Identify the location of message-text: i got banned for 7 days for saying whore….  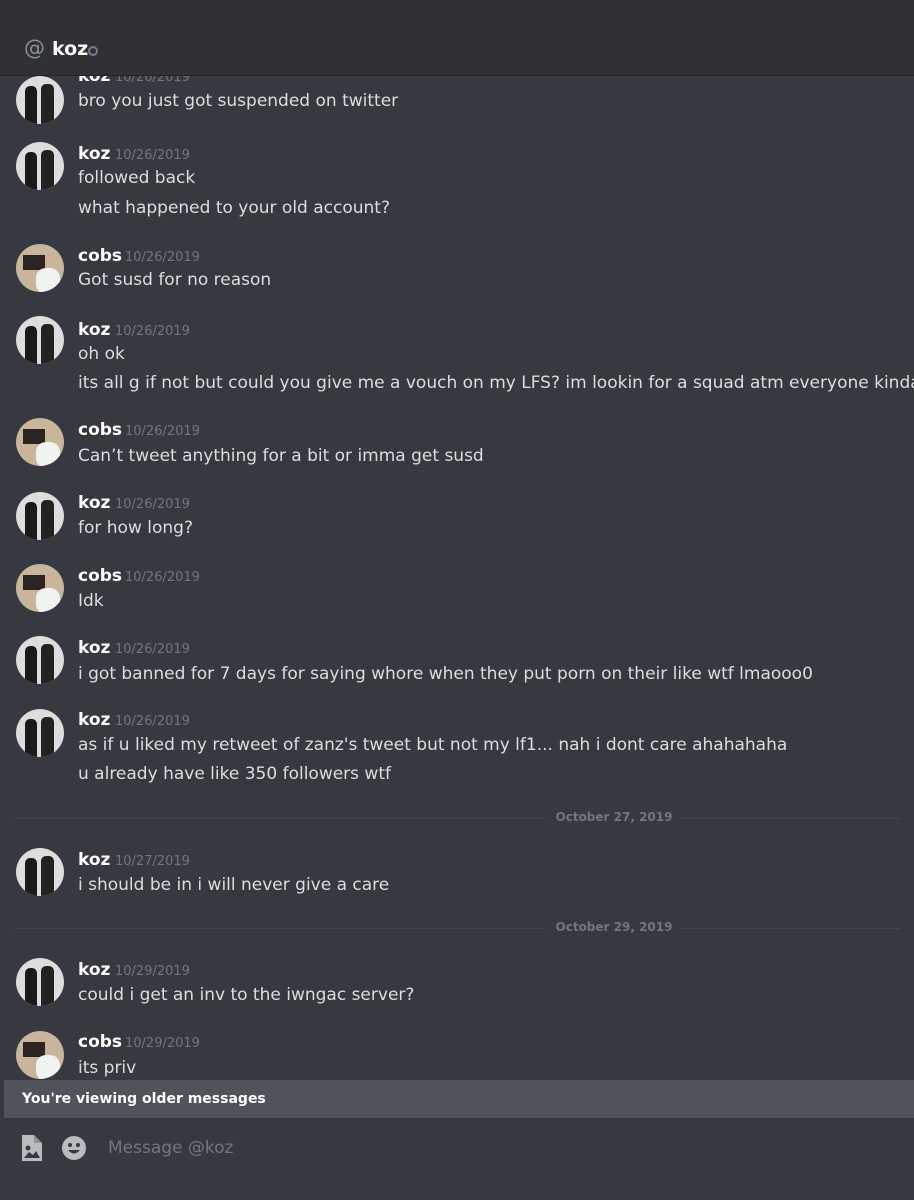
(445, 674).